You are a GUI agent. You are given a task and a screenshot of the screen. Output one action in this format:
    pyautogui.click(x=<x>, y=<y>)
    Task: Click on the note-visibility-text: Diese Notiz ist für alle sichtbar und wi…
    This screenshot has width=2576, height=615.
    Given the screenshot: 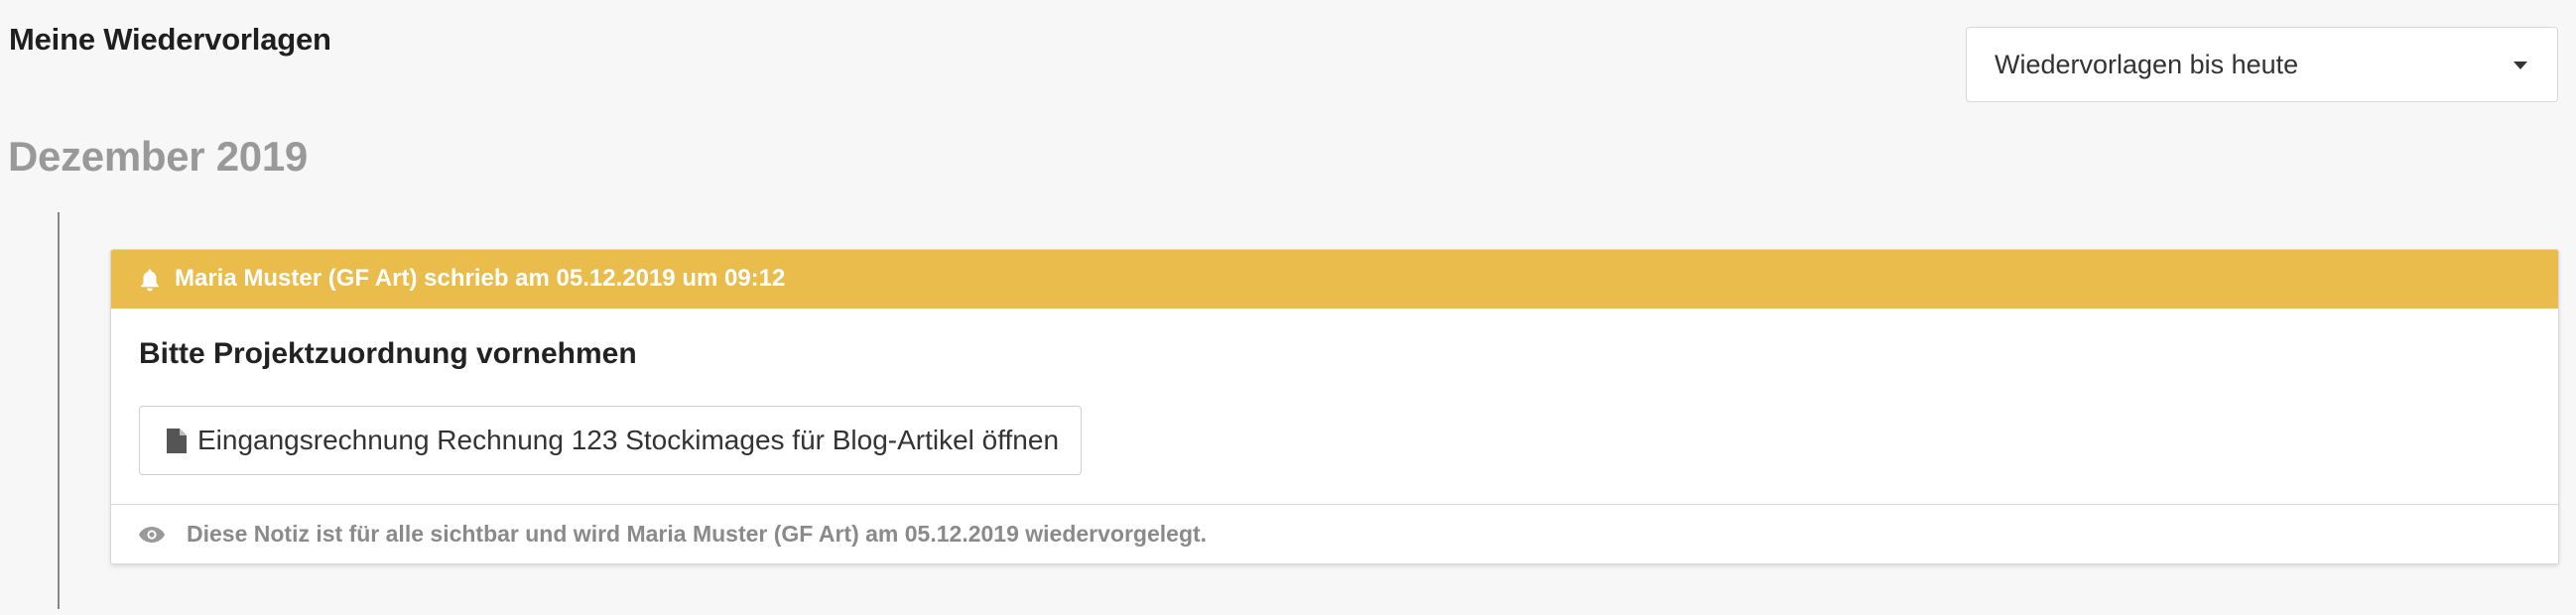 What is the action you would take?
    pyautogui.click(x=698, y=534)
    